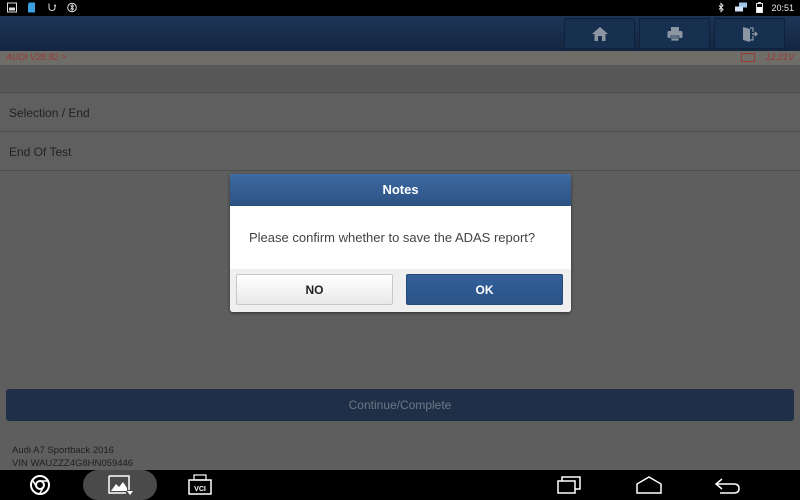  What do you see at coordinates (400, 290) in the screenshot?
I see `dialog-actions: NO OK` at bounding box center [400, 290].